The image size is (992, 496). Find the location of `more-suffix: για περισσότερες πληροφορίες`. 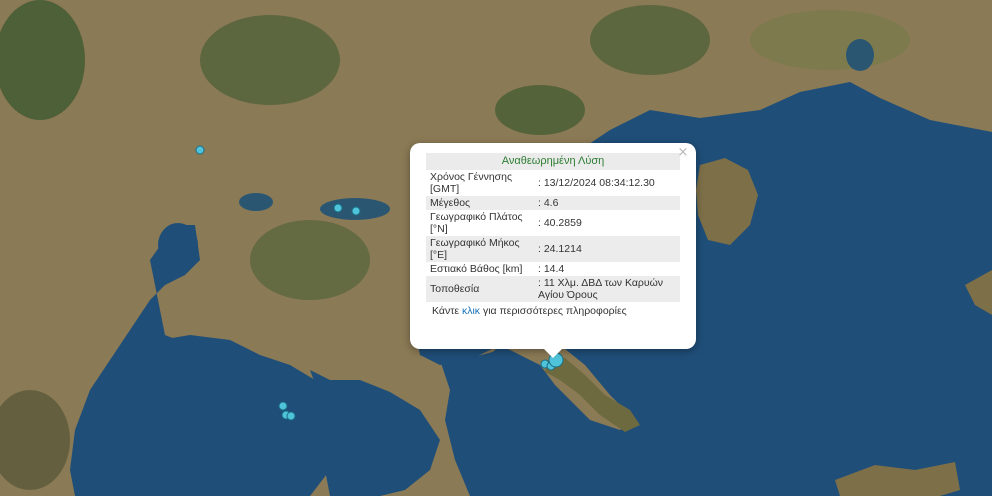

more-suffix: για περισσότερες πληροφορίες is located at coordinates (553, 311).